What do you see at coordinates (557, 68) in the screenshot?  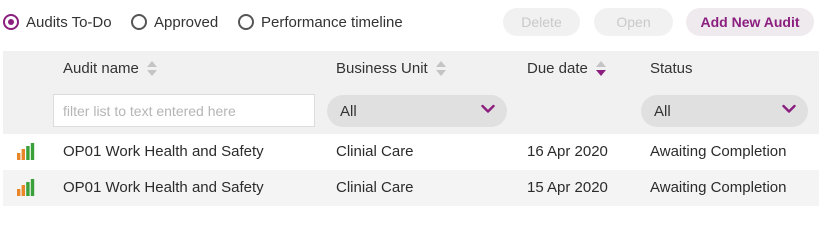 I see `column-header-label: Due date` at bounding box center [557, 68].